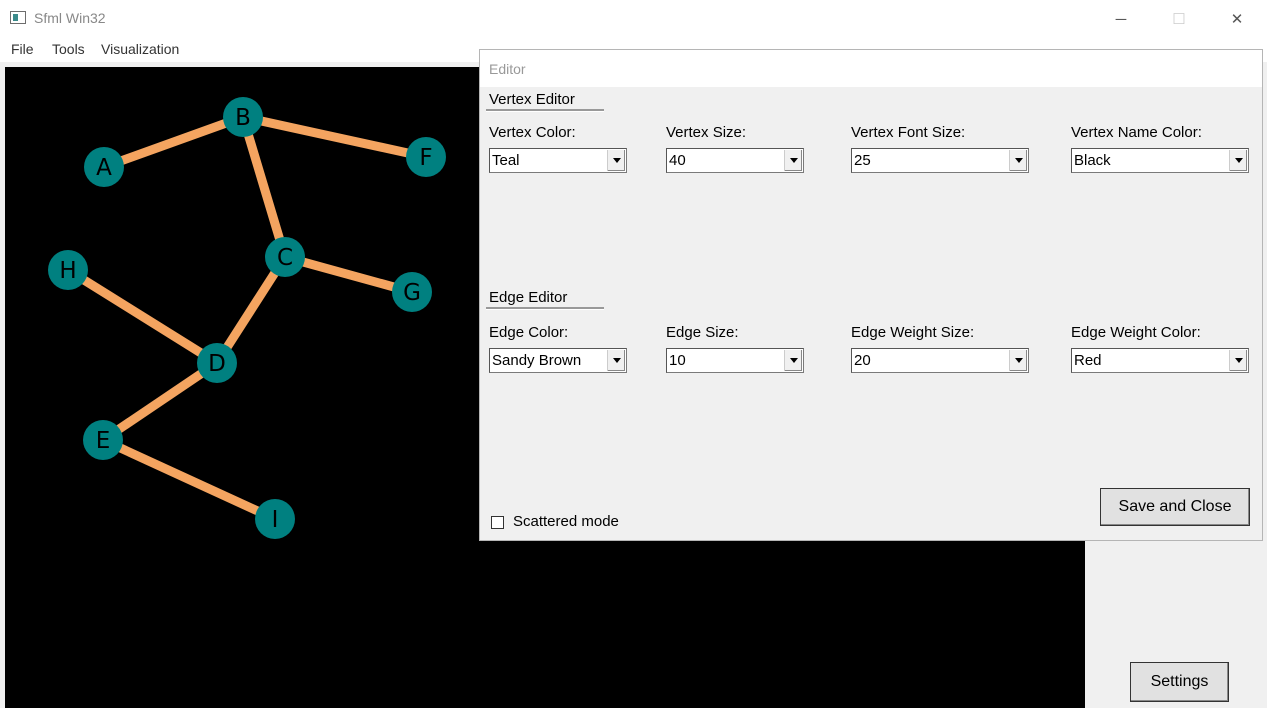  I want to click on menu-tools: Tools, so click(68, 49).